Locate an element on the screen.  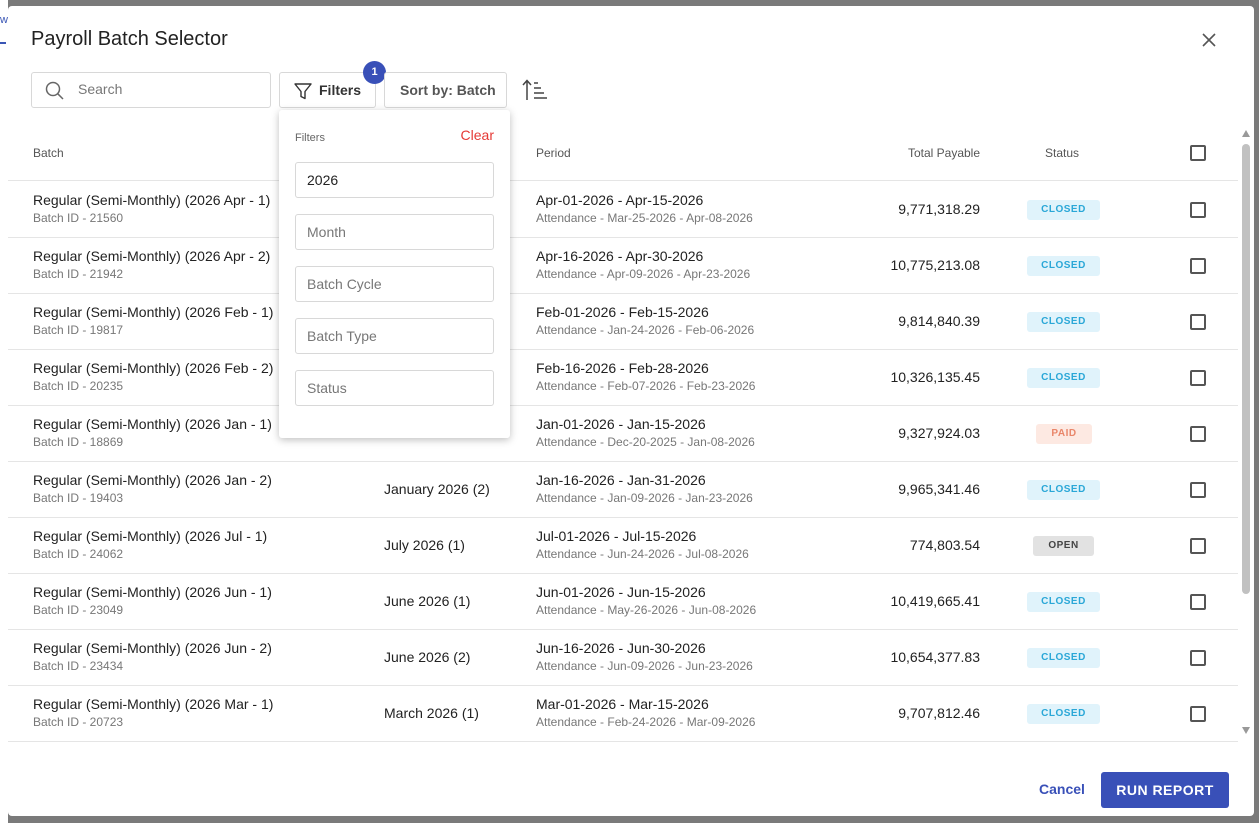
filters-panel-title: Filters is located at coordinates (310, 138).